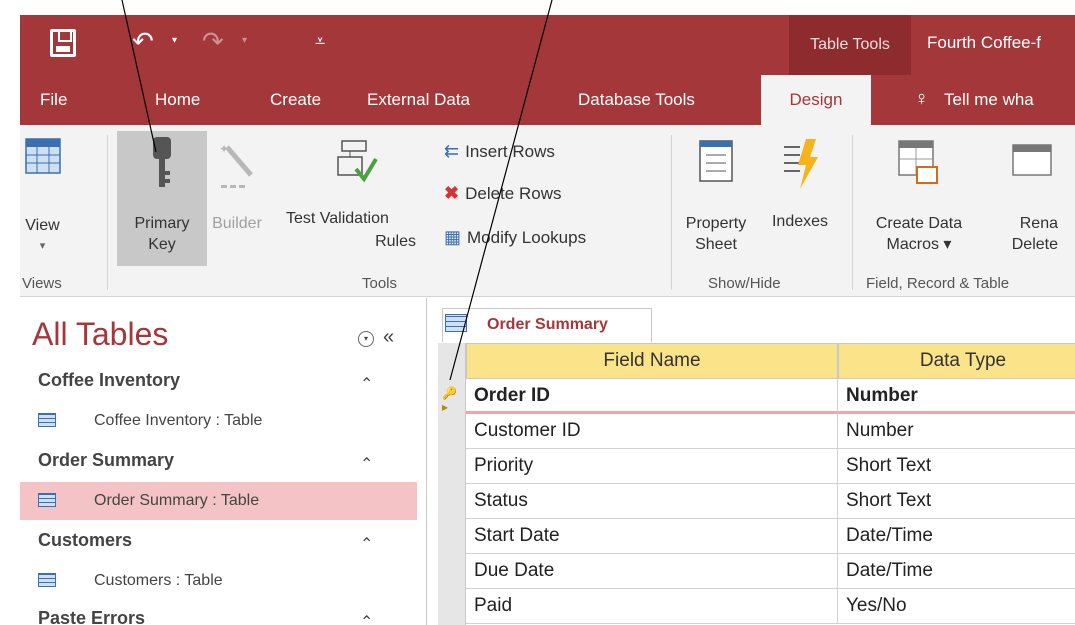 This screenshot has width=1075, height=625. What do you see at coordinates (800, 221) in the screenshot?
I see `indexes-label: Indexes` at bounding box center [800, 221].